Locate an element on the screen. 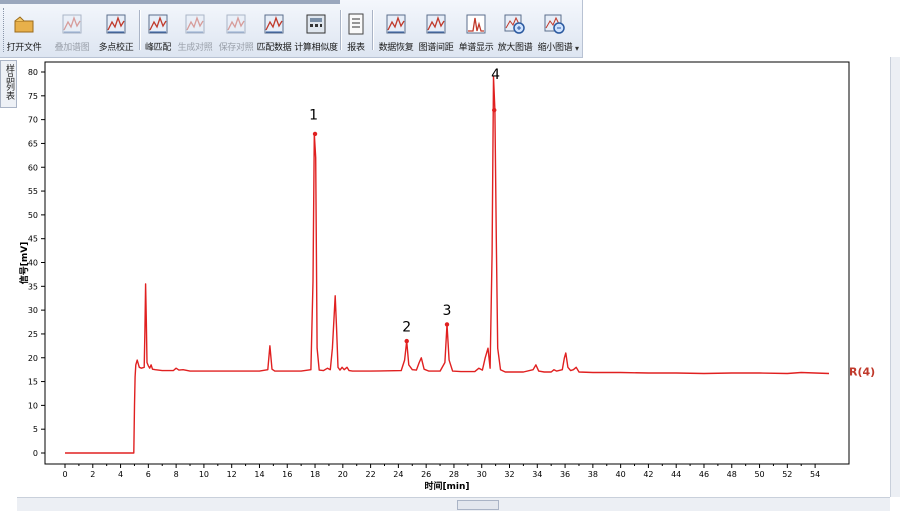 This screenshot has width=900, height=511. toolbar-button-label: 生成对照 is located at coordinates (195, 48).